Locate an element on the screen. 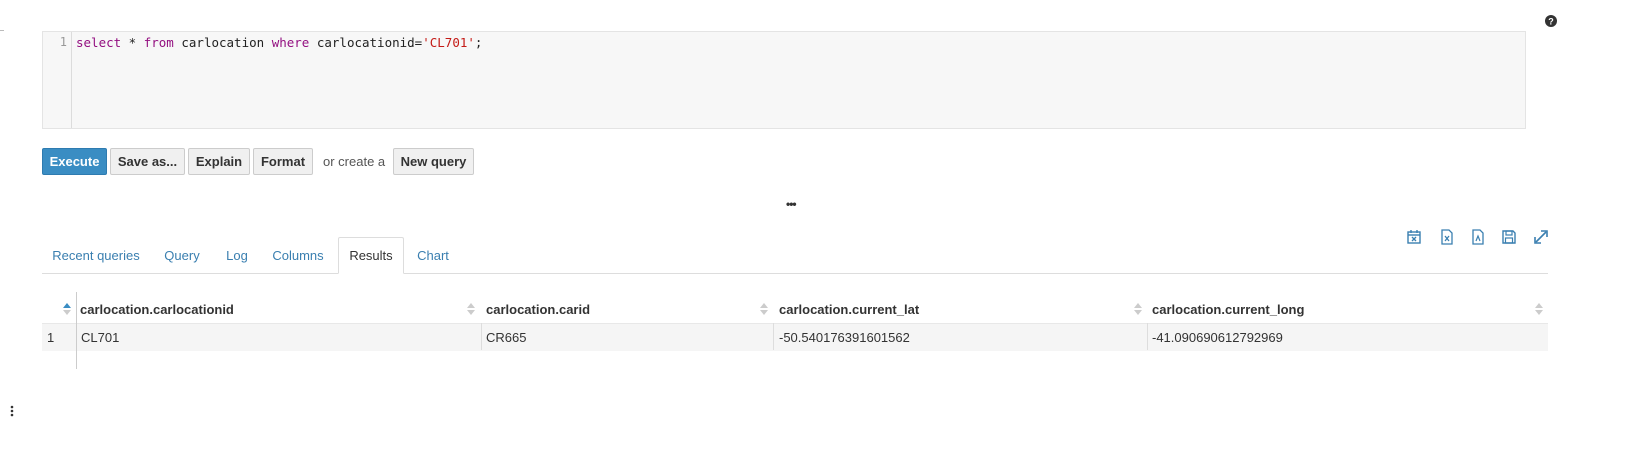  row-number-divider is located at coordinates (76, 330).